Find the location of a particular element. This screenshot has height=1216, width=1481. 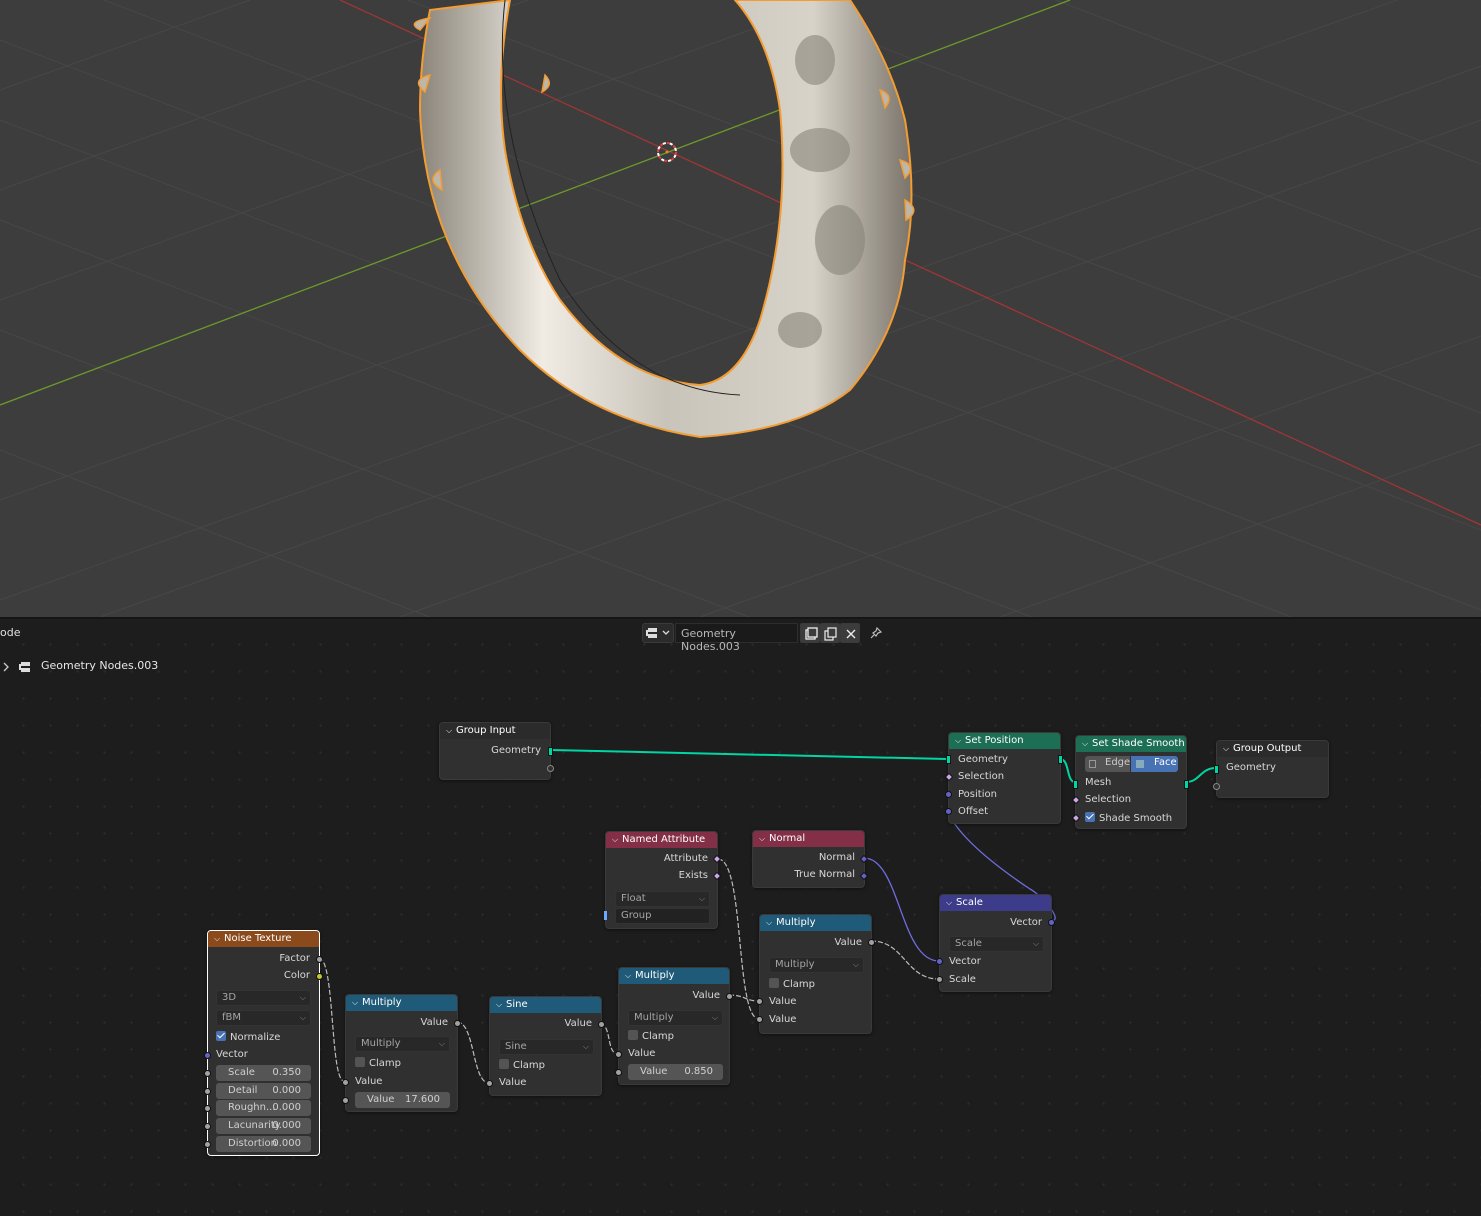

node-vector-scale: ⌵ Scale Vector Scale ⌵ Vector Scale is located at coordinates (995, 943).